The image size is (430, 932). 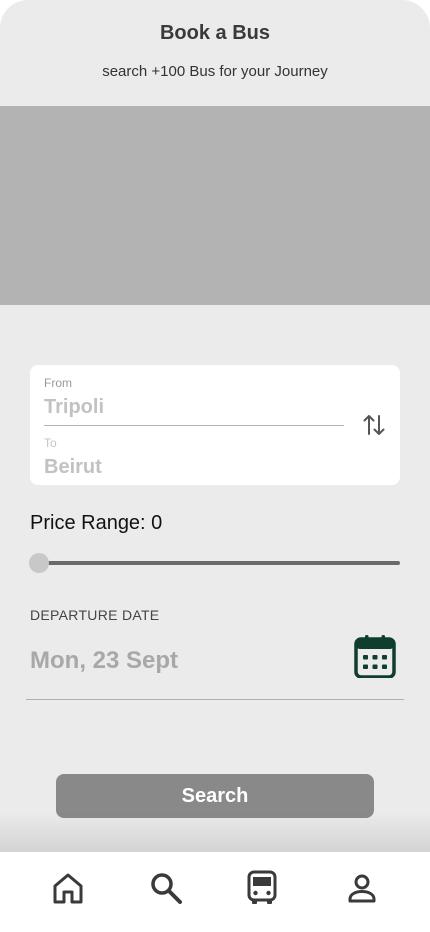 I want to click on departure-date-underline, so click(x=215, y=699).